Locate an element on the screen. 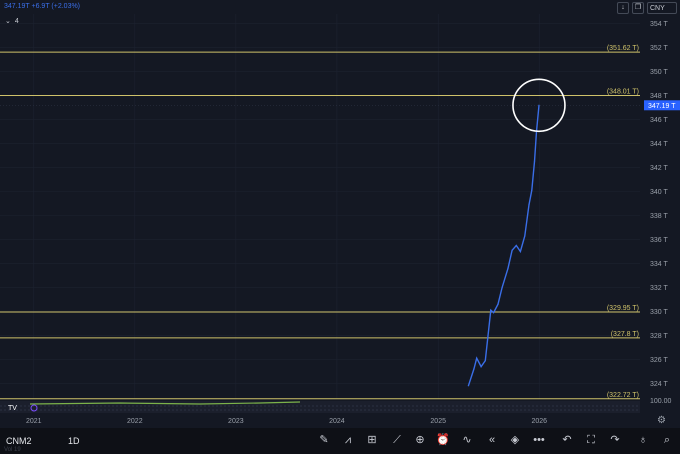 This screenshot has height=454, width=680. current-price-label: 347.19 T is located at coordinates (662, 106).